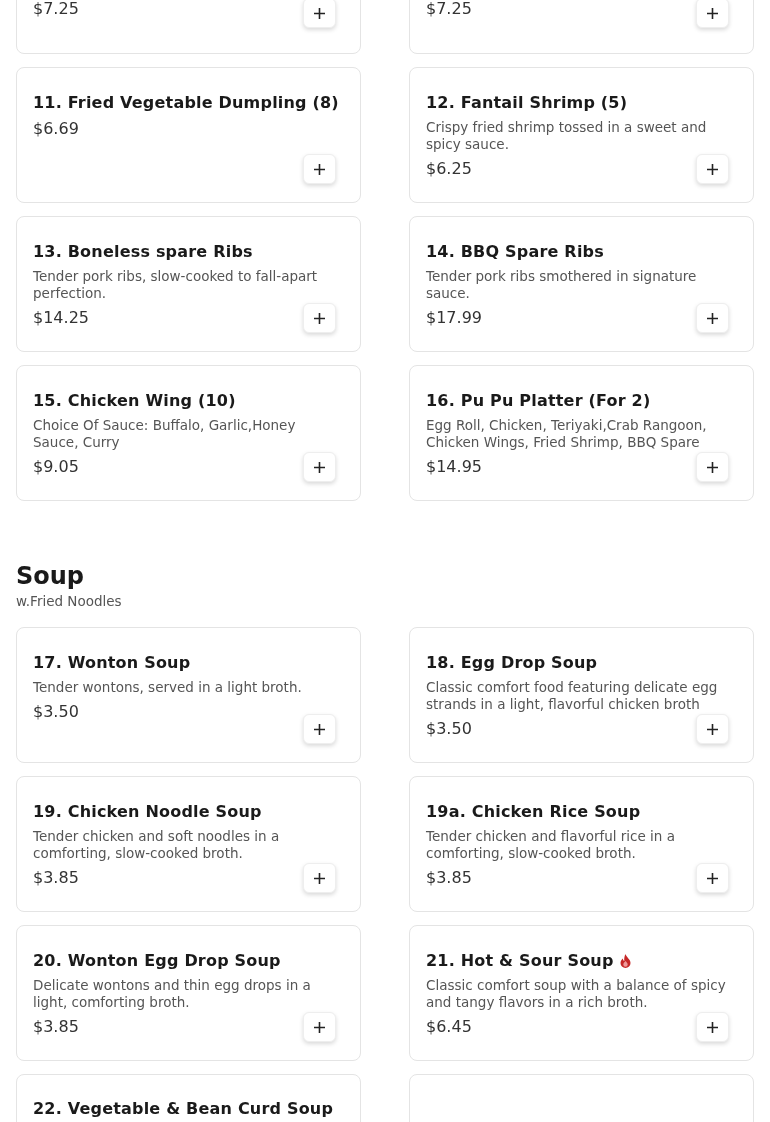  I want to click on item-description: Tender chicken and flavorful rice in a comforting, slow-cooked broth., so click(551, 845).